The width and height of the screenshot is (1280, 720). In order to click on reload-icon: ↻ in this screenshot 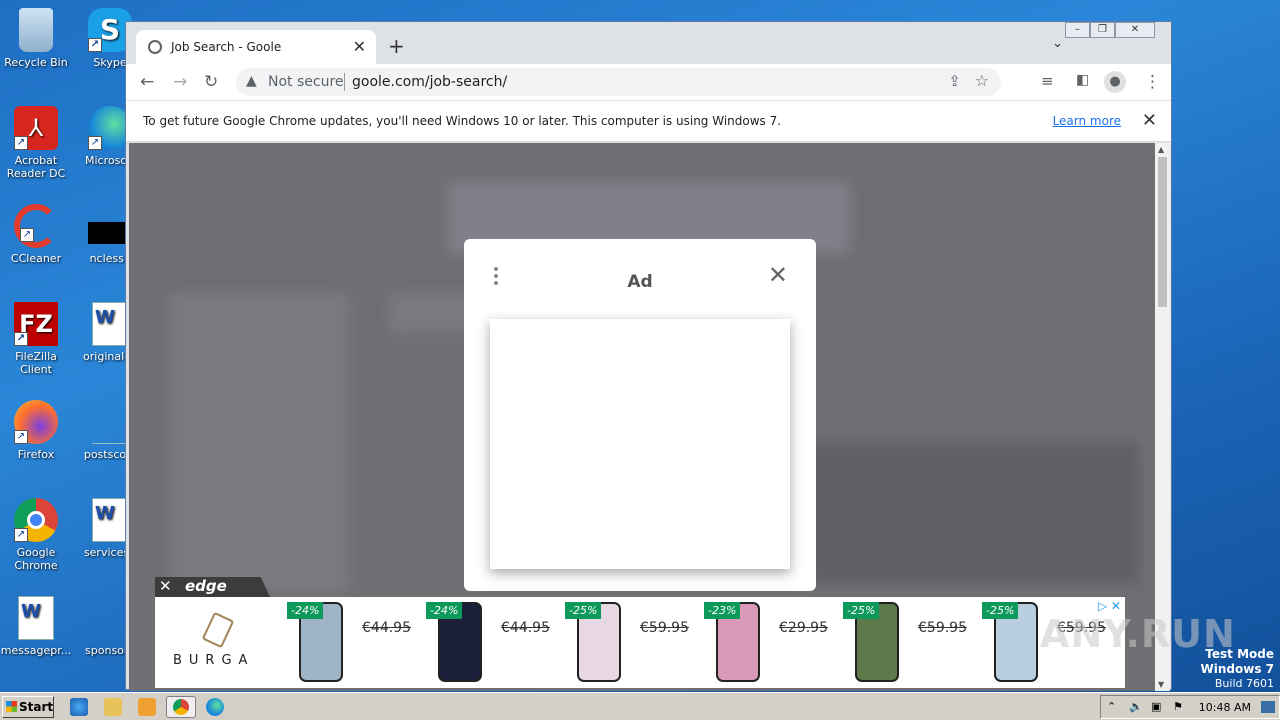, I will do `click(211, 82)`.